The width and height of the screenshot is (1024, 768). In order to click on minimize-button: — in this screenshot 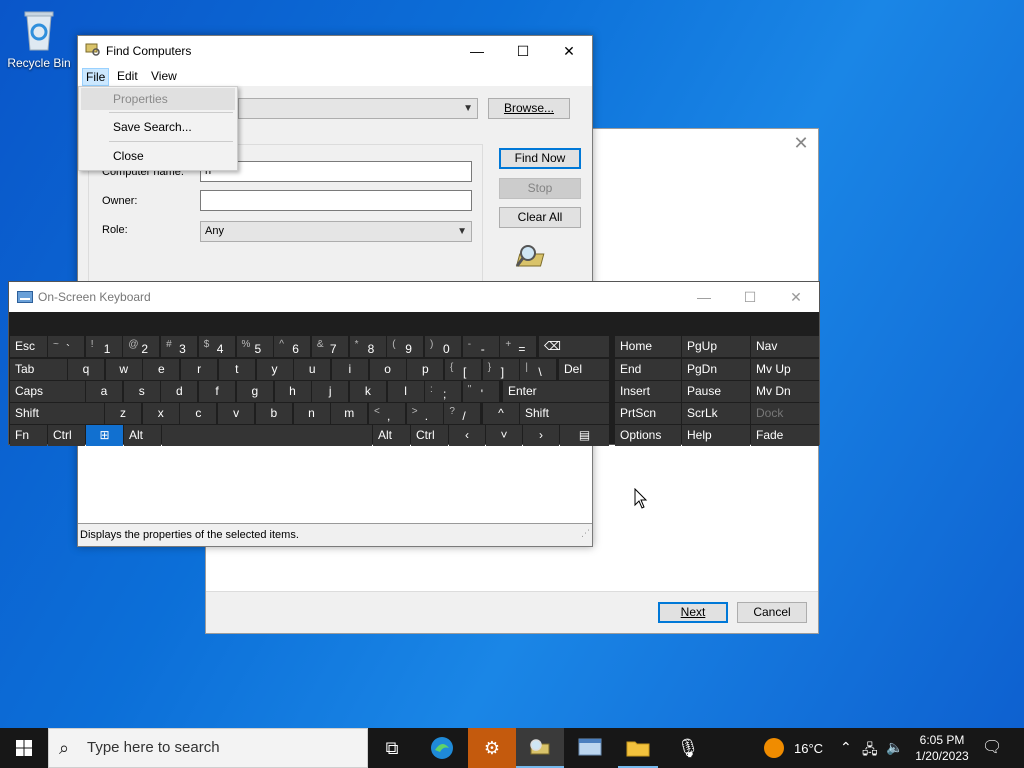, I will do `click(477, 51)`.